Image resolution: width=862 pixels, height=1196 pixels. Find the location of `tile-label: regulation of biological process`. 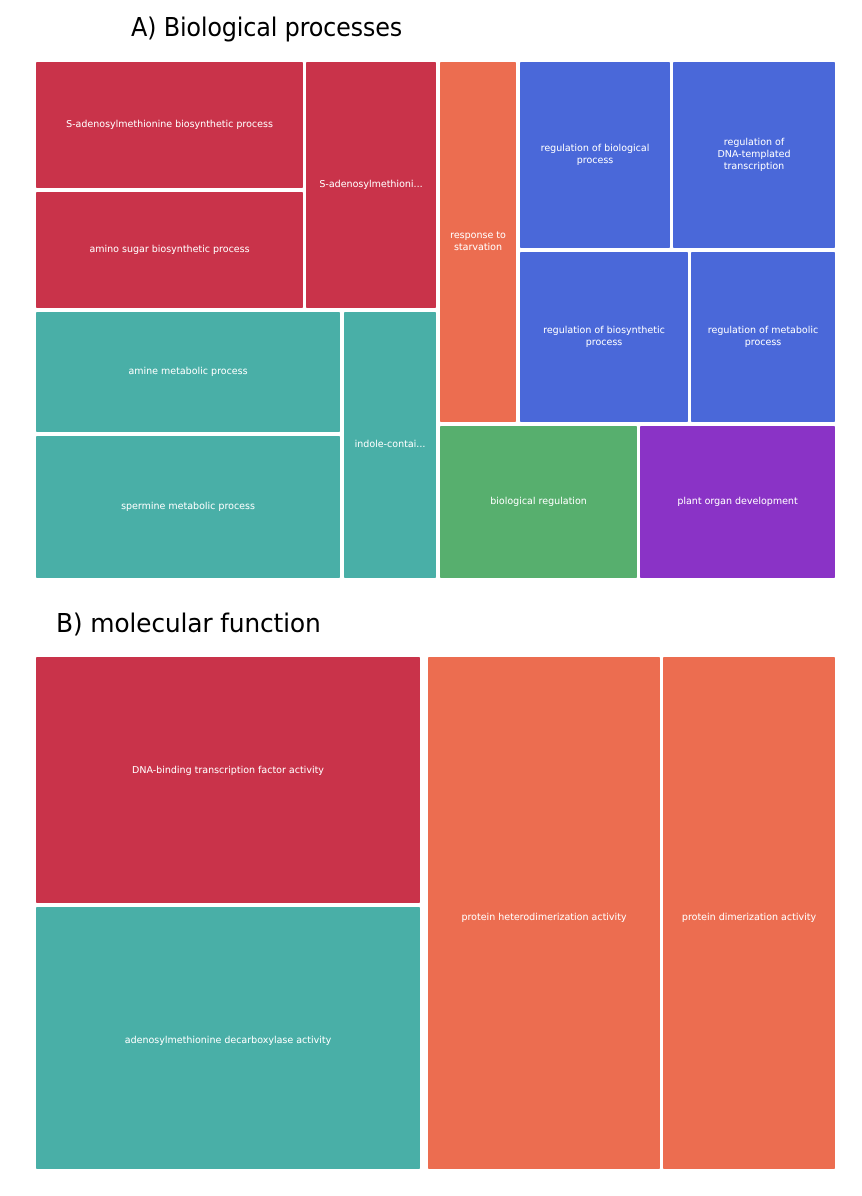

tile-label: regulation of biological process is located at coordinates (595, 154).